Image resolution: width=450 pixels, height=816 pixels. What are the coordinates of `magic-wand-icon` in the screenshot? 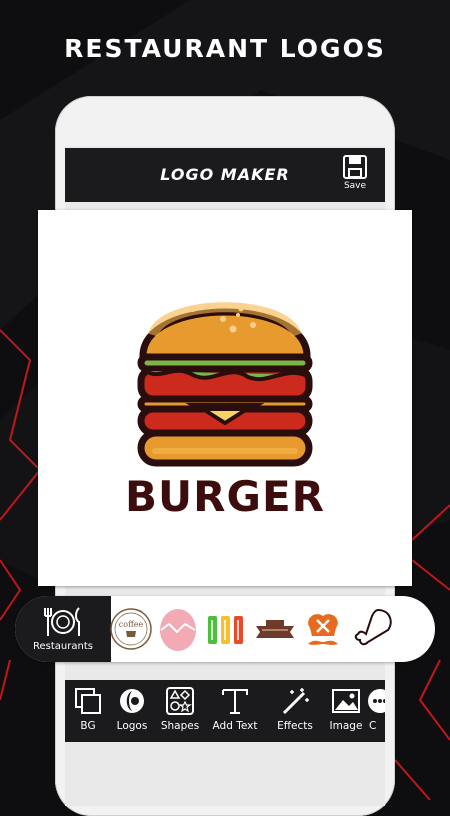 It's located at (295, 701).